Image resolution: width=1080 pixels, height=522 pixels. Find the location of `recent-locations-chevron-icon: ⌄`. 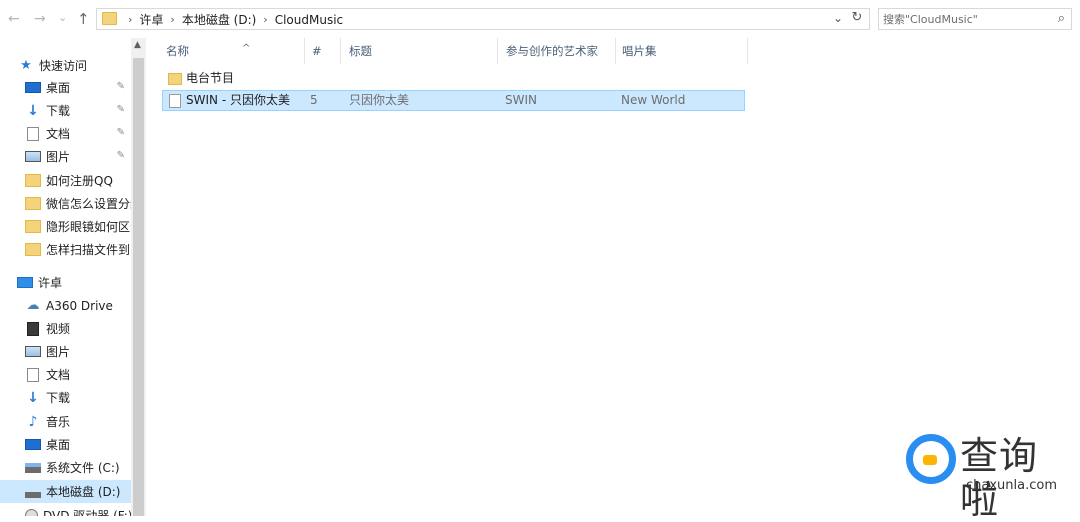

recent-locations-chevron-icon: ⌄ is located at coordinates (62, 18).